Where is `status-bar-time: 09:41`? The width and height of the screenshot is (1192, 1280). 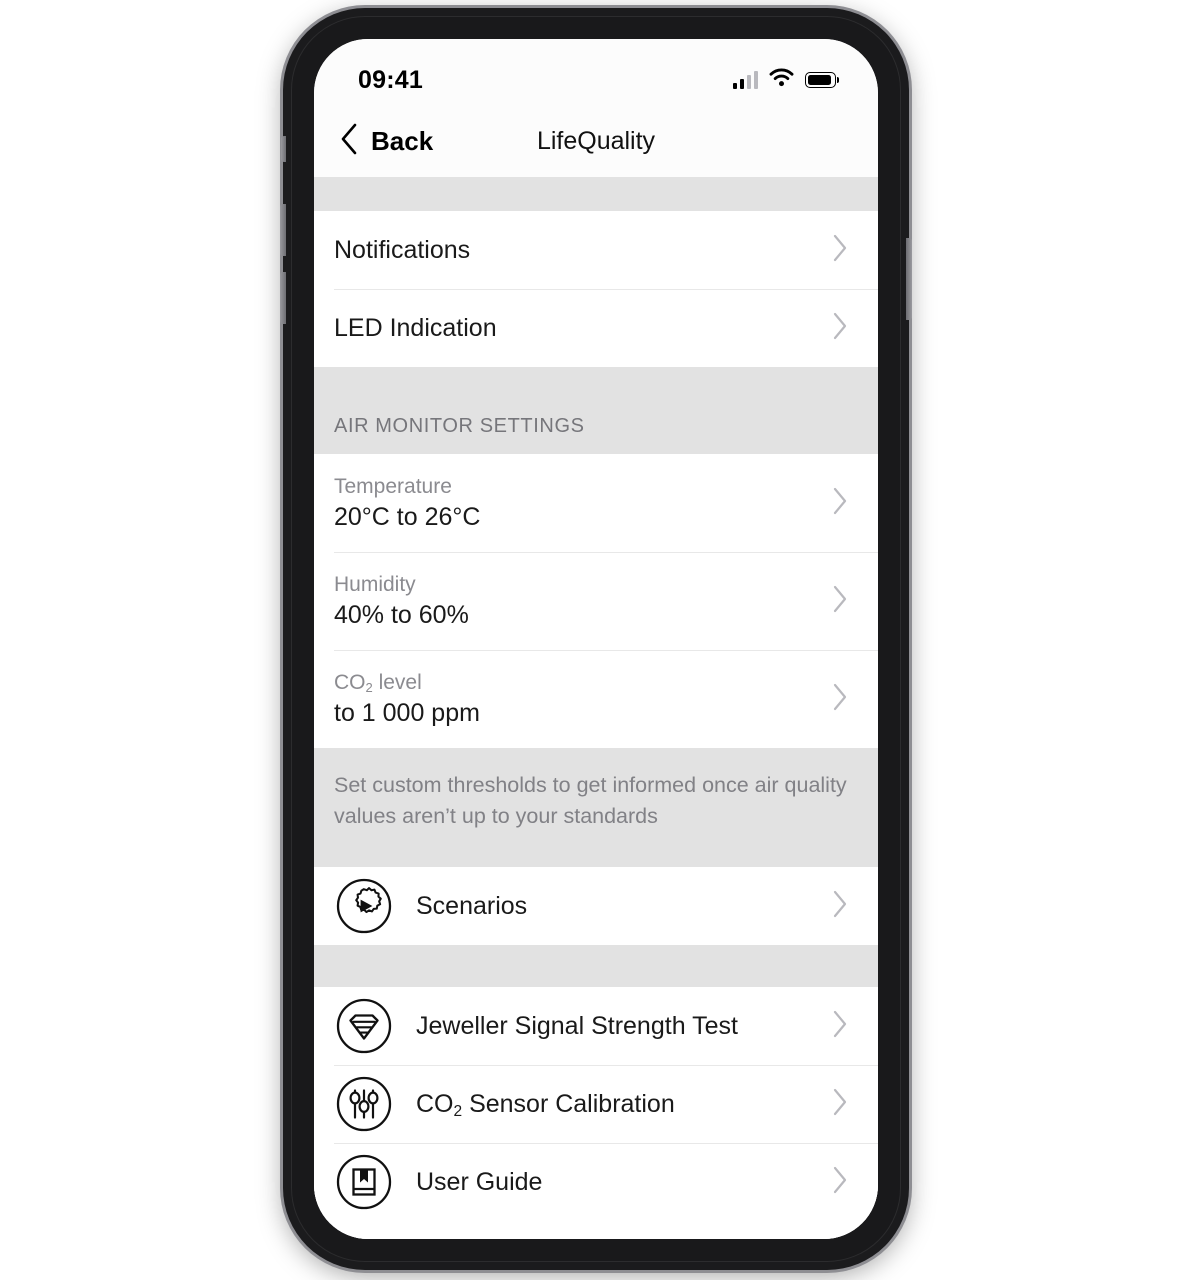 status-bar-time: 09:41 is located at coordinates (390, 79).